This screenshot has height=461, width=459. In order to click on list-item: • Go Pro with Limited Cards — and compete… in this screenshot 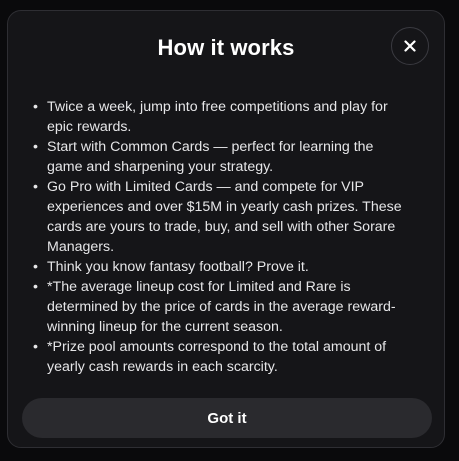, I will do `click(222, 217)`.